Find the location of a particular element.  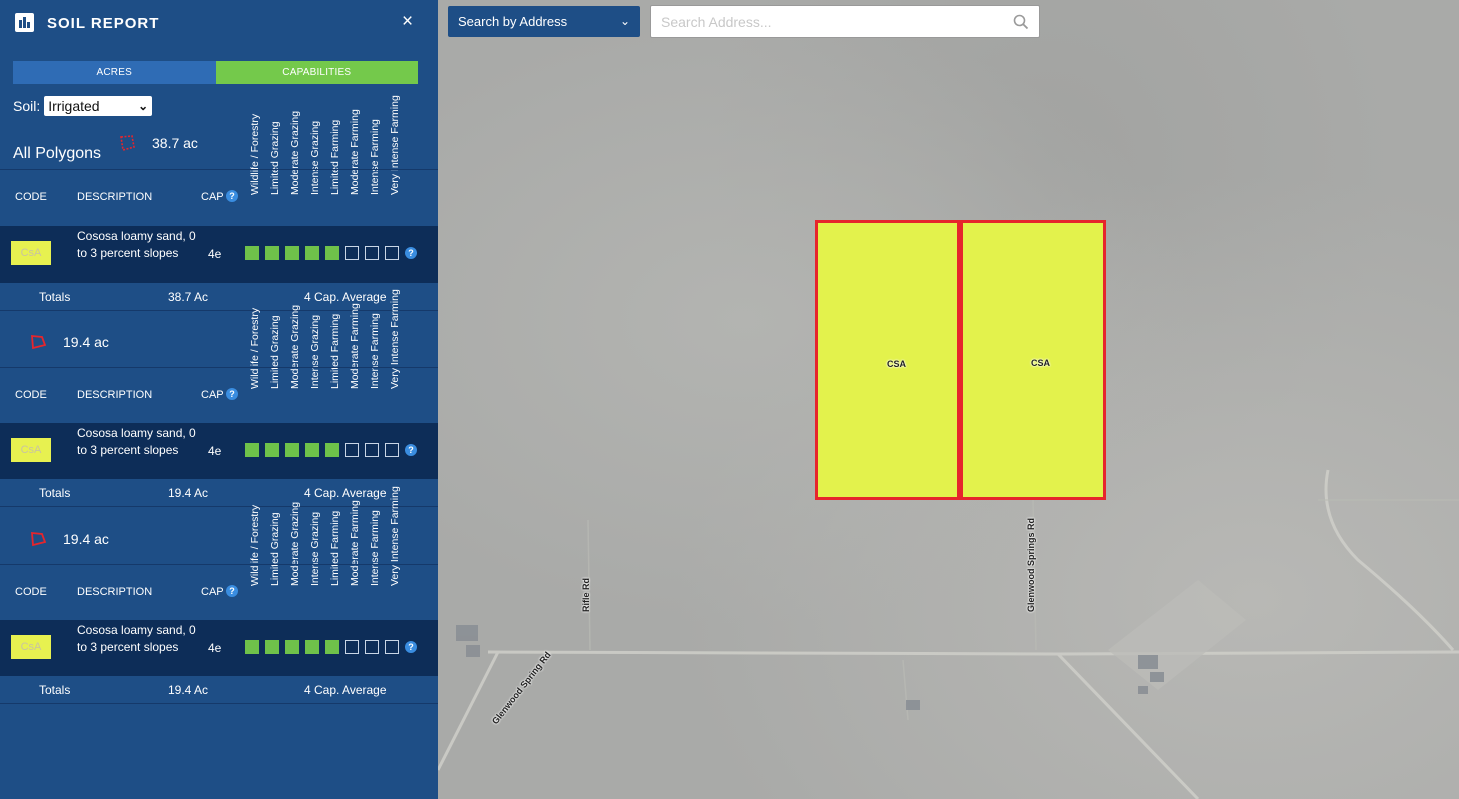

totals-row: Totals 38.7 Ac 4 Cap. Average is located at coordinates (219, 297).